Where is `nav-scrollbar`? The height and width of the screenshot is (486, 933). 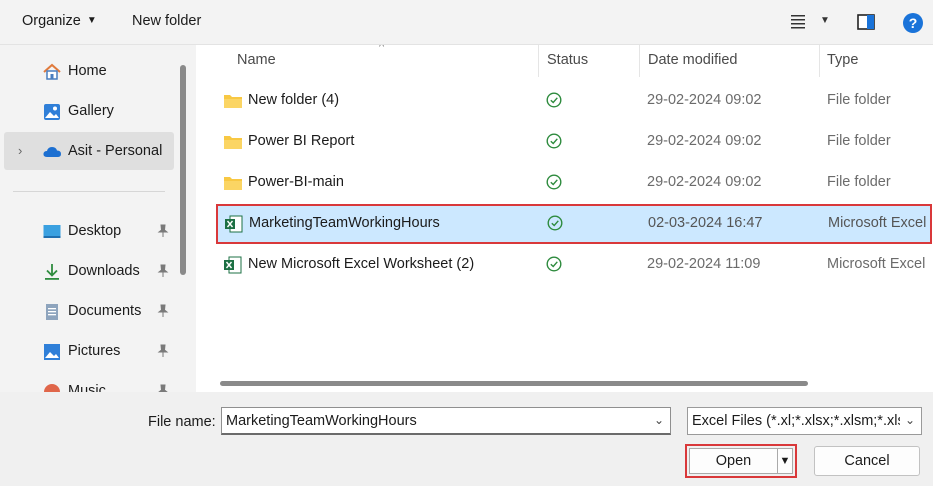
nav-scrollbar is located at coordinates (183, 170).